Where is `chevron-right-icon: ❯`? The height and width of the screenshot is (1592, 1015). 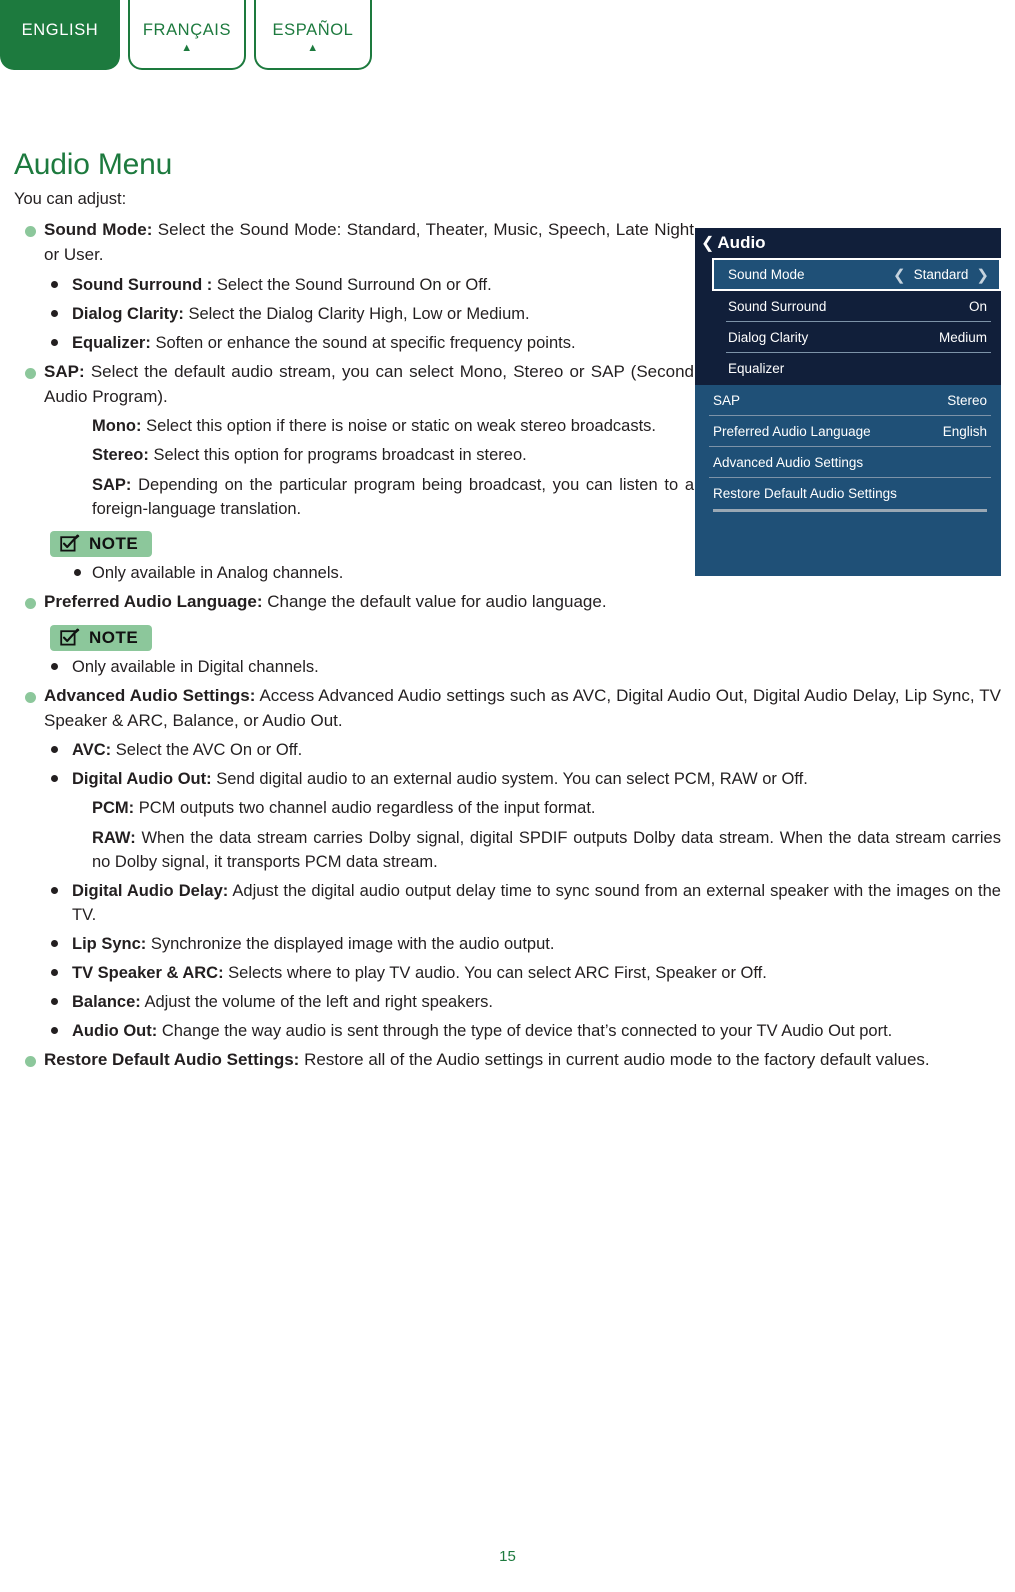
chevron-right-icon: ❯ is located at coordinates (982, 275).